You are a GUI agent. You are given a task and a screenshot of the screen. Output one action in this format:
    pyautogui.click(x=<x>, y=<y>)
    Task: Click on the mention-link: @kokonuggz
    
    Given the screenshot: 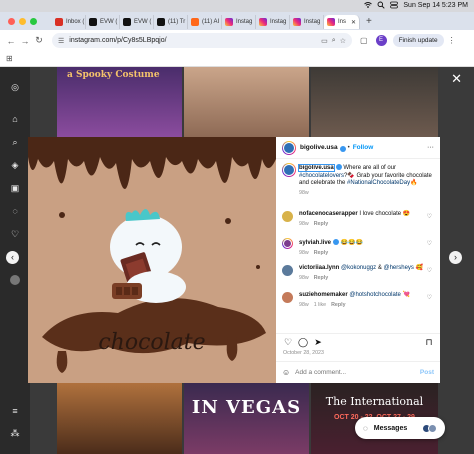 What is the action you would take?
    pyautogui.click(x=358, y=268)
    